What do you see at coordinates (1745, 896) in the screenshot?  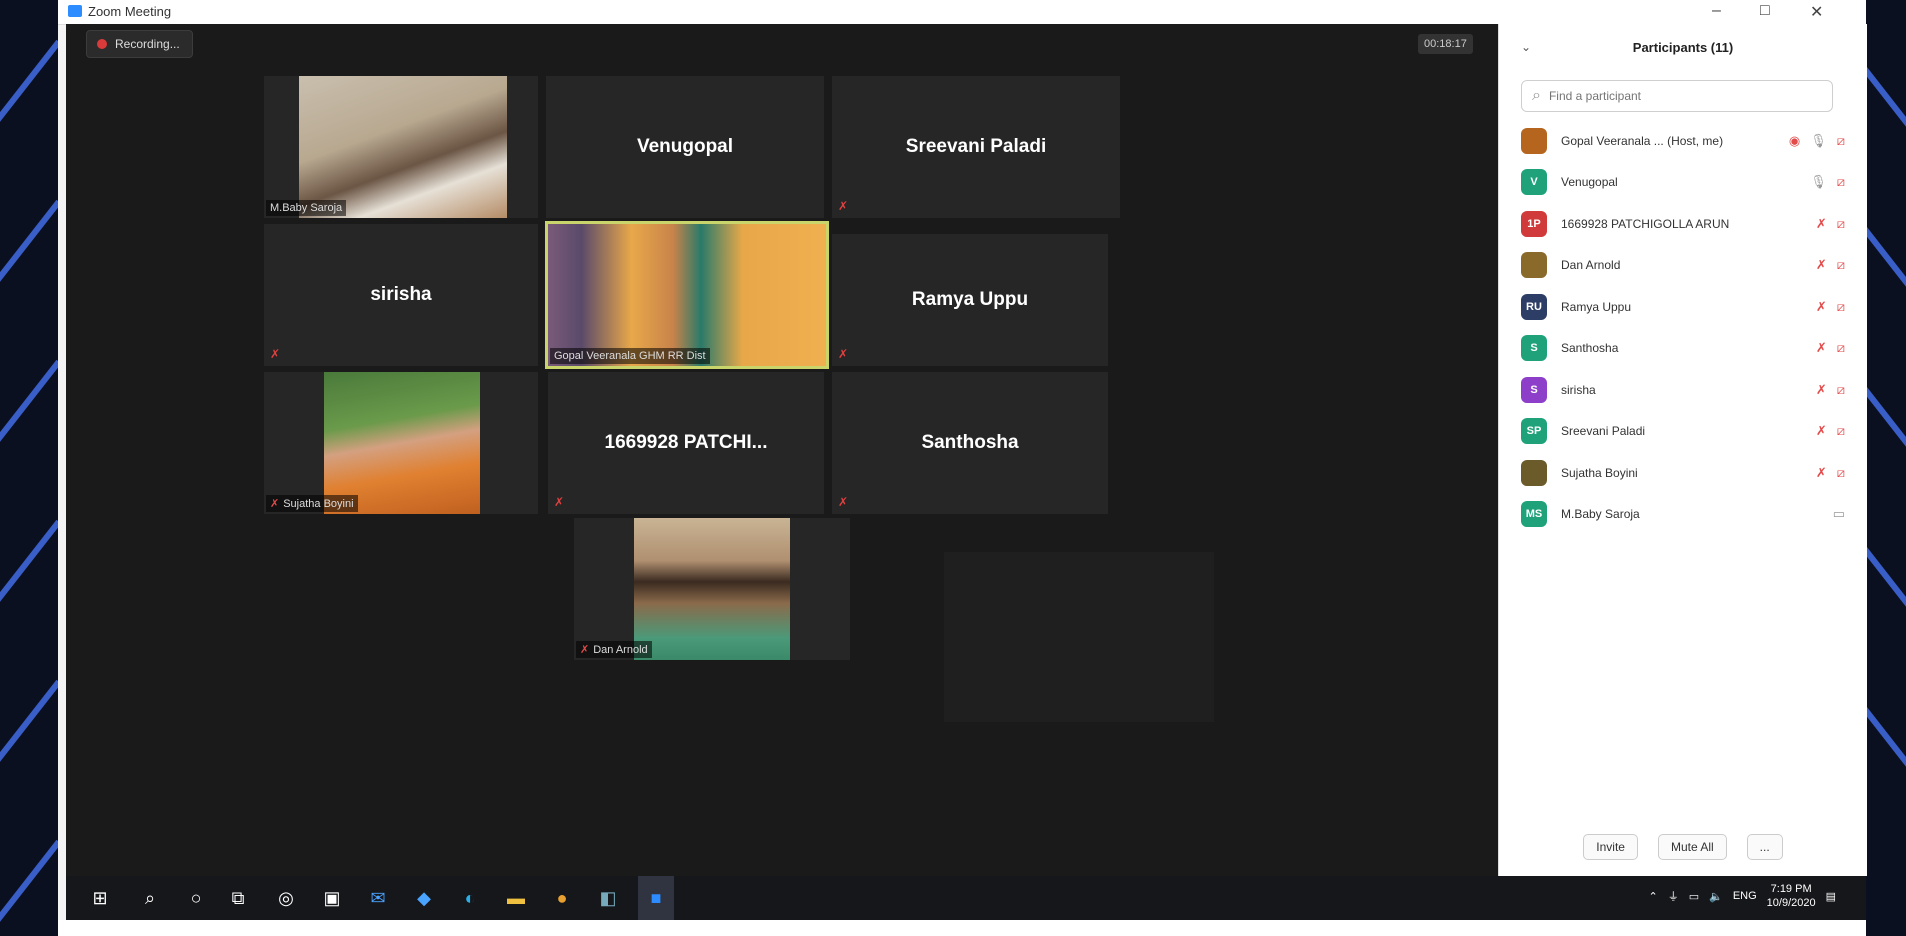 I see `language-indicator: ENG` at bounding box center [1745, 896].